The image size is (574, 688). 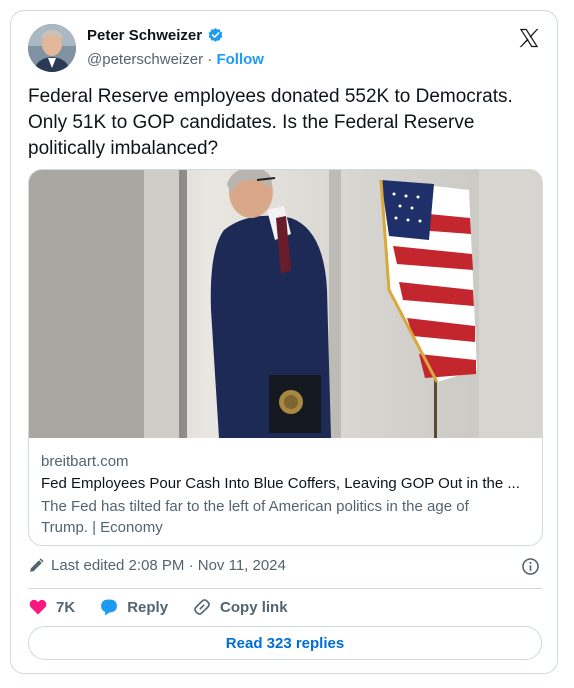 What do you see at coordinates (85, 461) in the screenshot?
I see `link-domain: breitbart.com` at bounding box center [85, 461].